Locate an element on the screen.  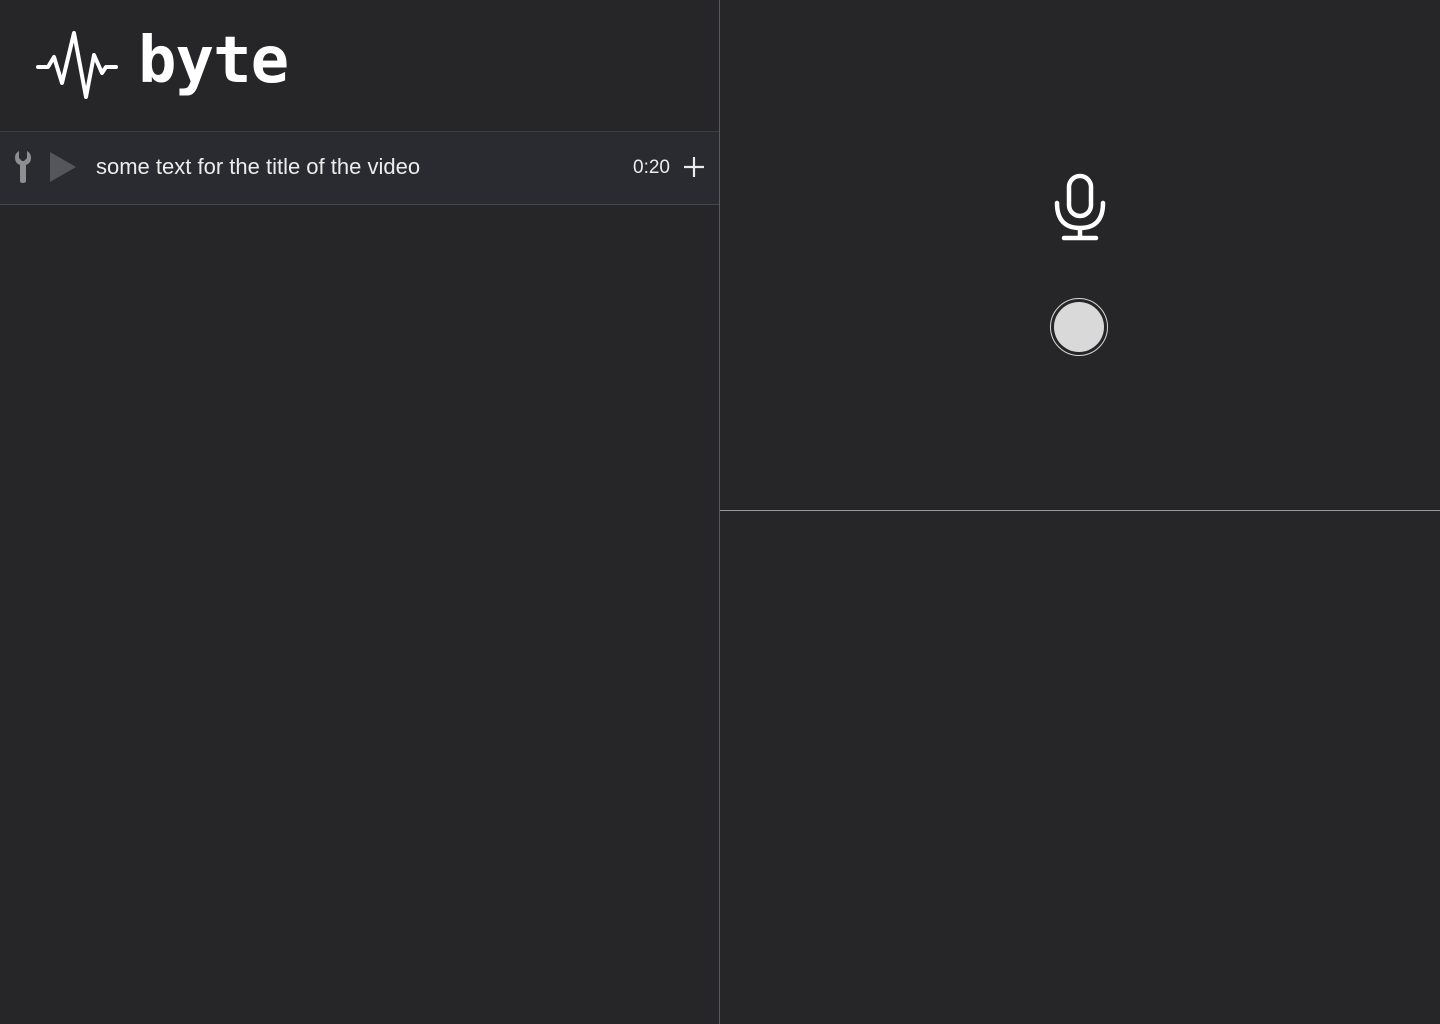
video-duration: 0:20 is located at coordinates (651, 167).